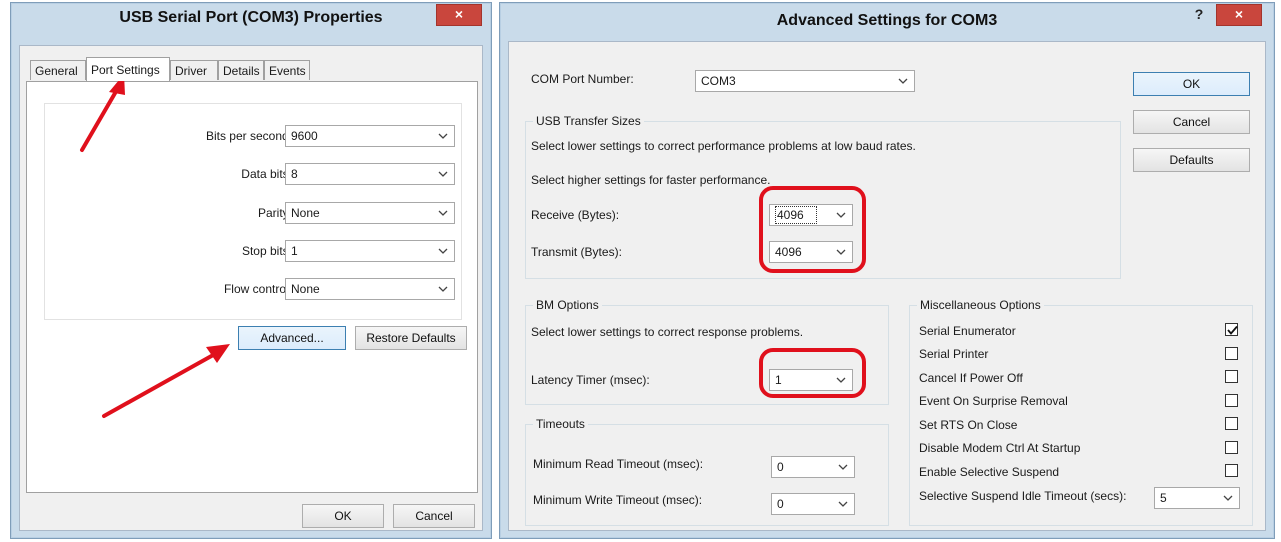  Describe the element at coordinates (590, 380) in the screenshot. I see `latency-timer-label: Latency Timer (msec):` at that location.